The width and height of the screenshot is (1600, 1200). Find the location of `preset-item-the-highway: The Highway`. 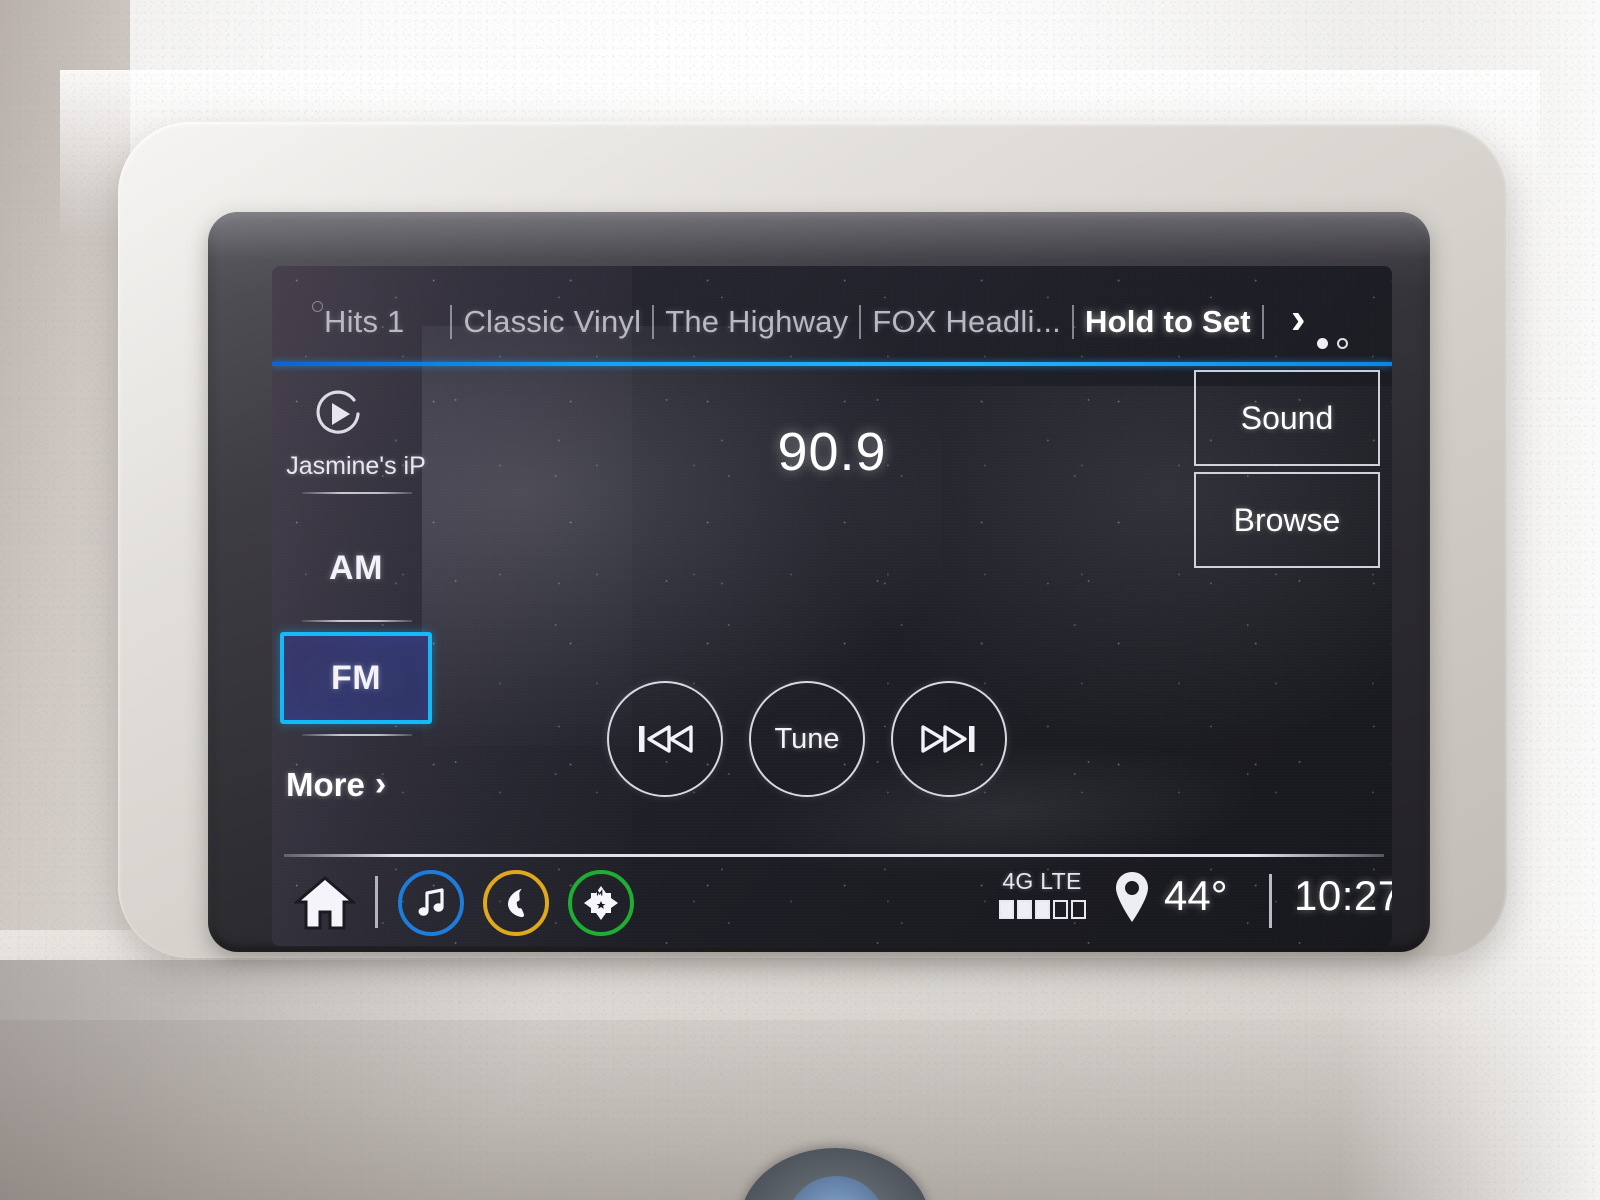

preset-item-the-highway: The Highway is located at coordinates (756, 322).